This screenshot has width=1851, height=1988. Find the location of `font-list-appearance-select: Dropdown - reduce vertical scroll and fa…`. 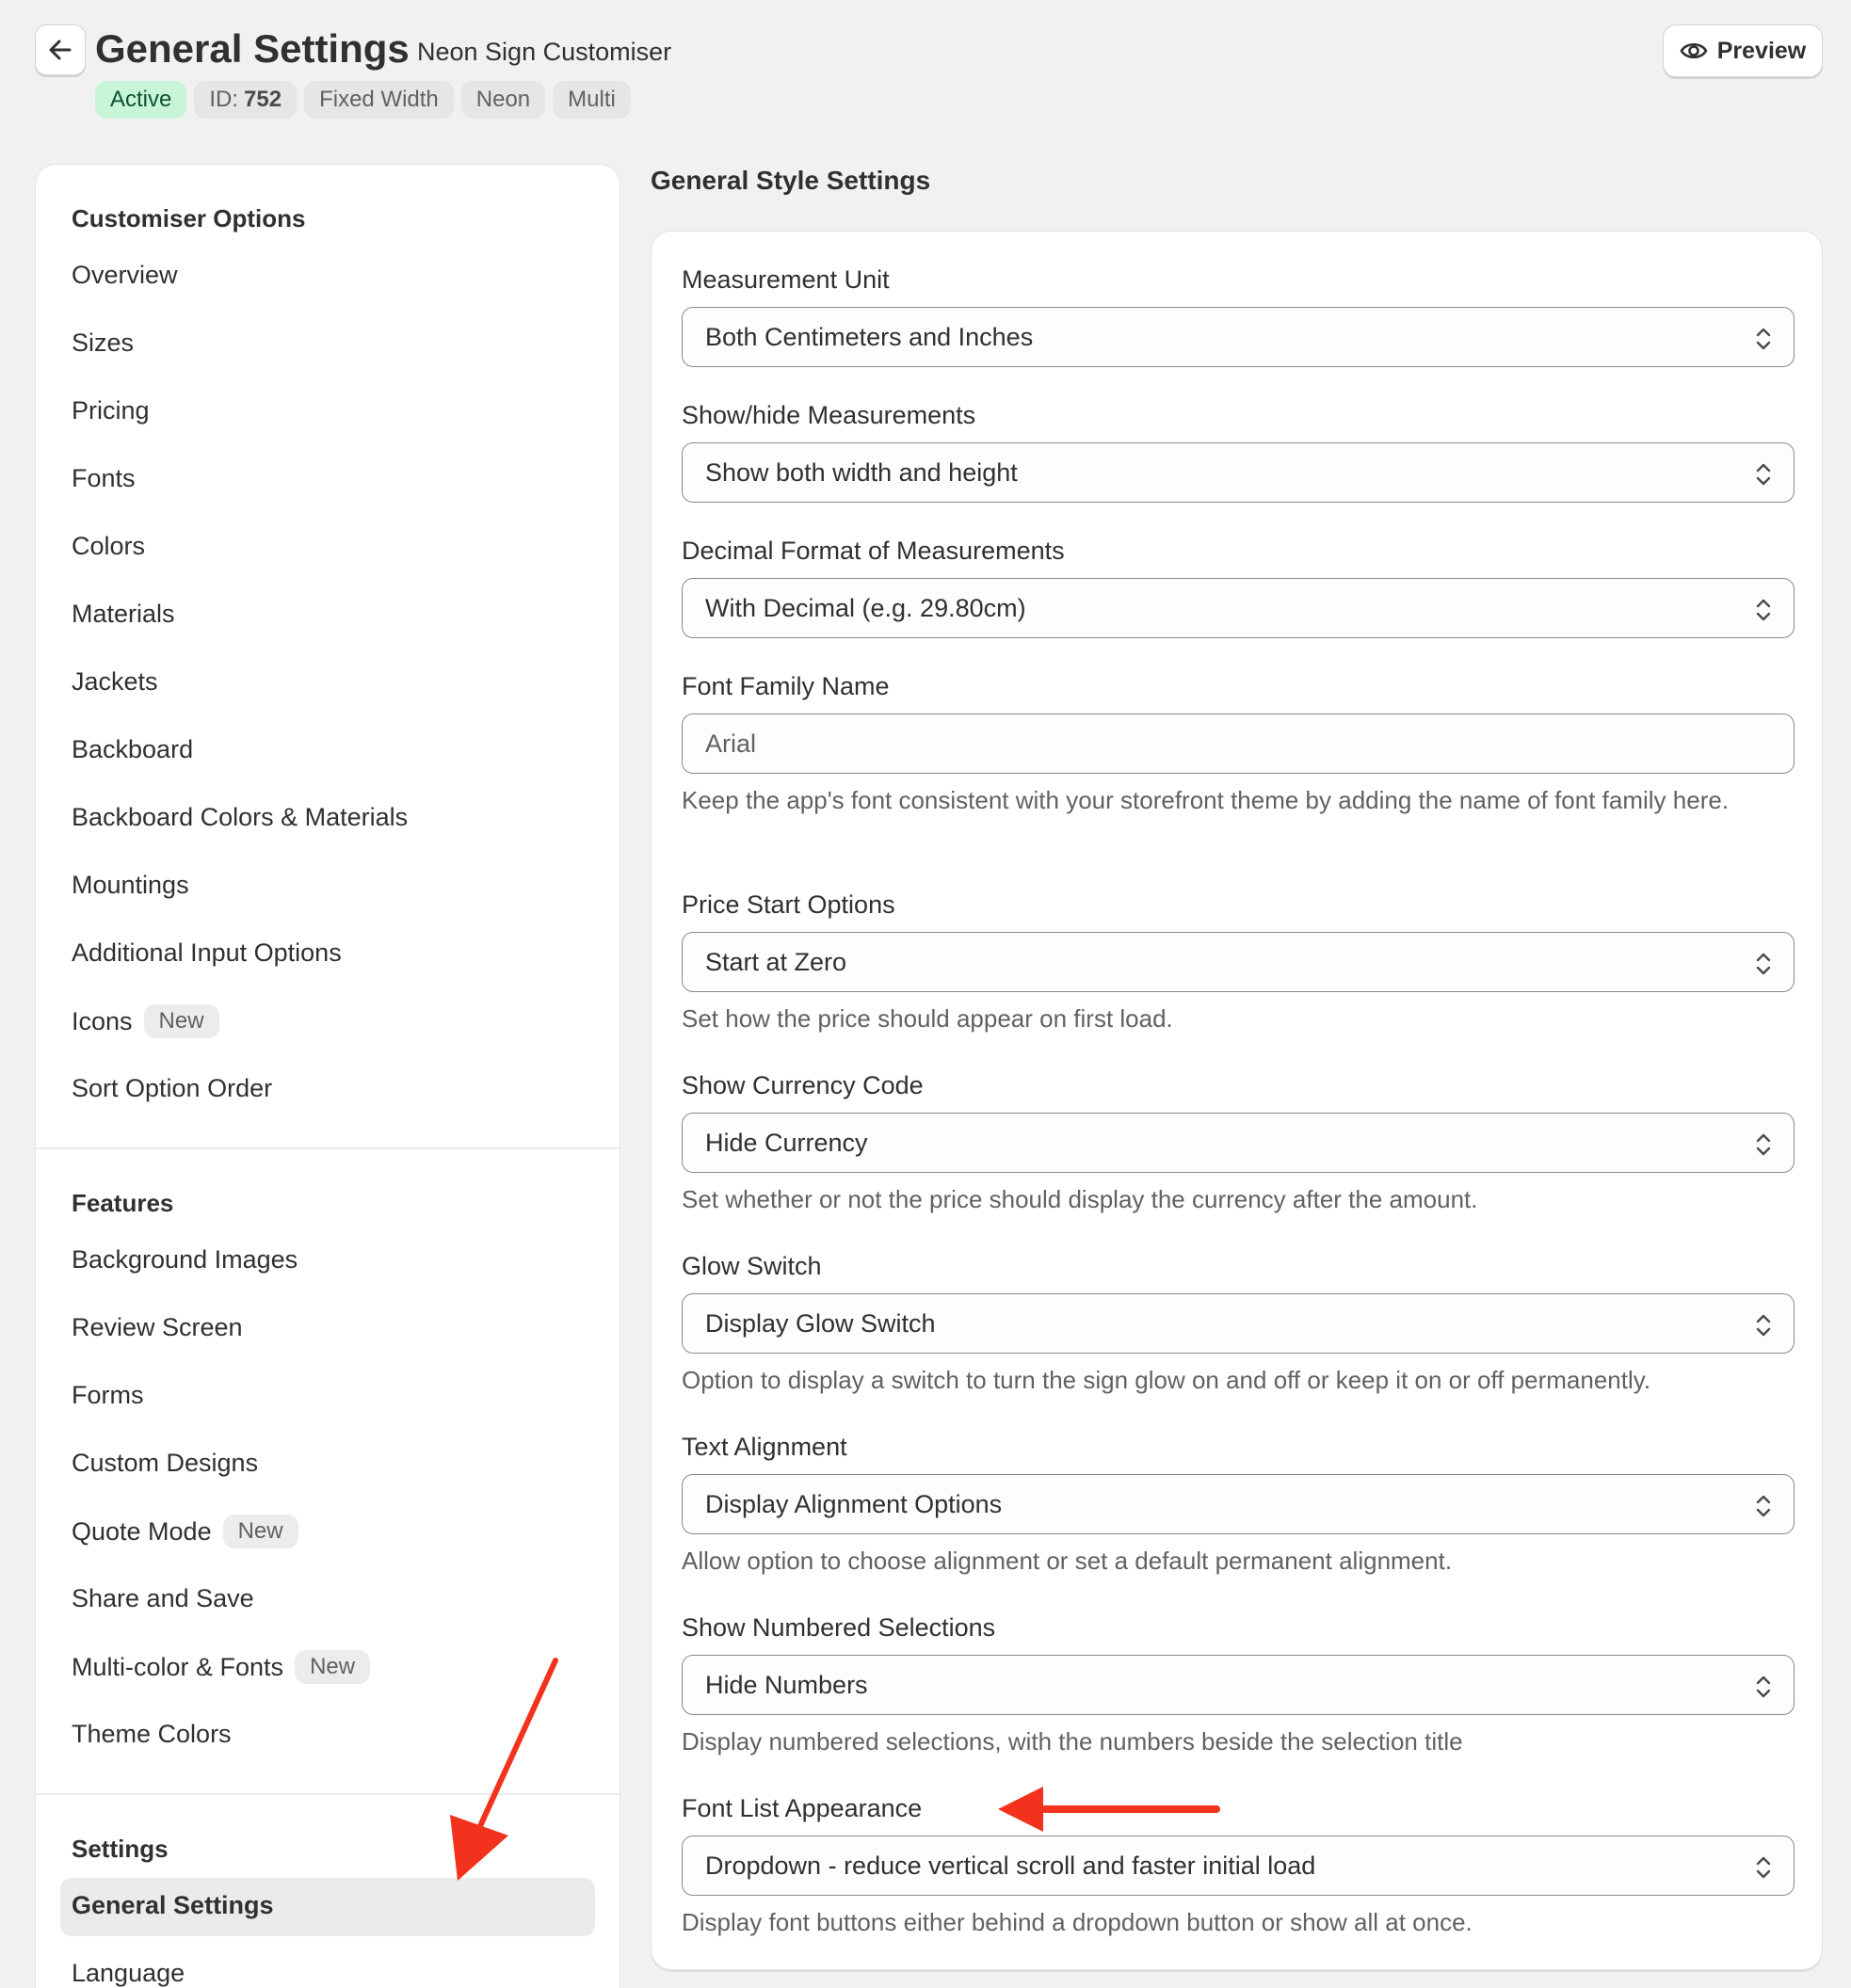

font-list-appearance-select: Dropdown - reduce vertical scroll and fa… is located at coordinates (1238, 1866).